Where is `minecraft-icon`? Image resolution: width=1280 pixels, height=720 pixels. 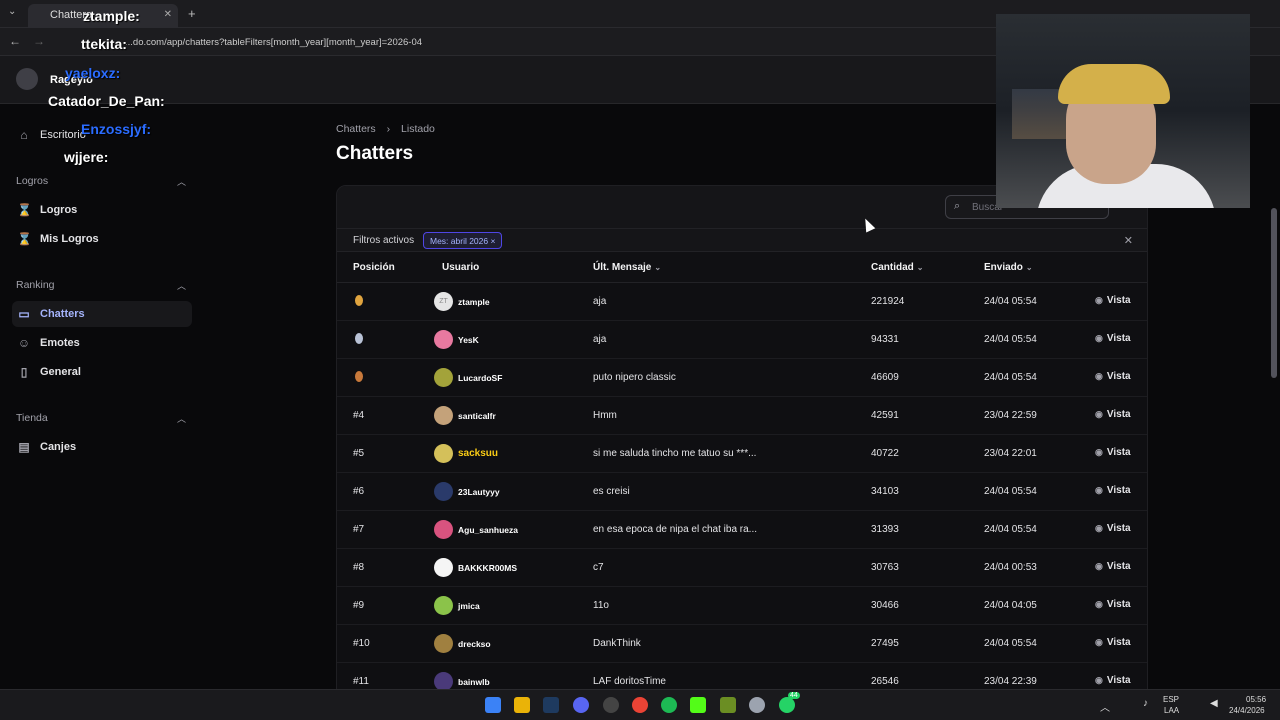 minecraft-icon is located at coordinates (728, 705).